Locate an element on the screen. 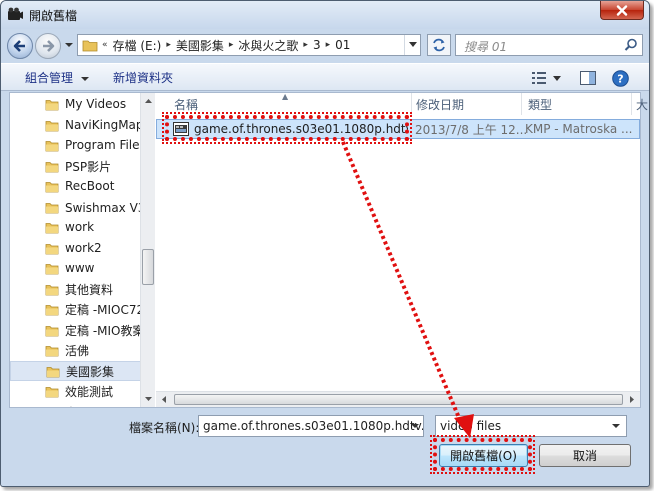  tree-item: 效能測試 is located at coordinates (79, 391).